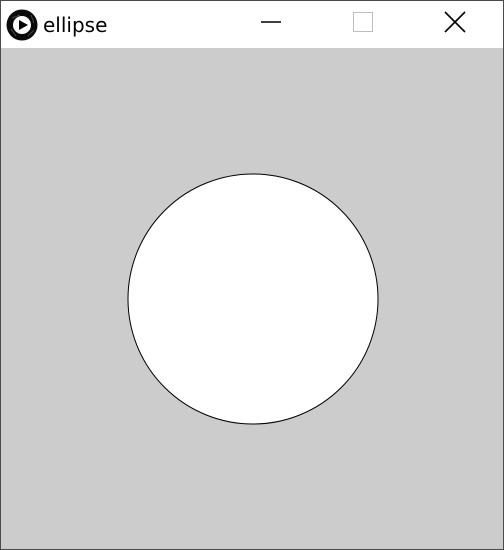 This screenshot has height=550, width=504. Describe the element at coordinates (22, 25) in the screenshot. I see `processing-play-icon` at that location.